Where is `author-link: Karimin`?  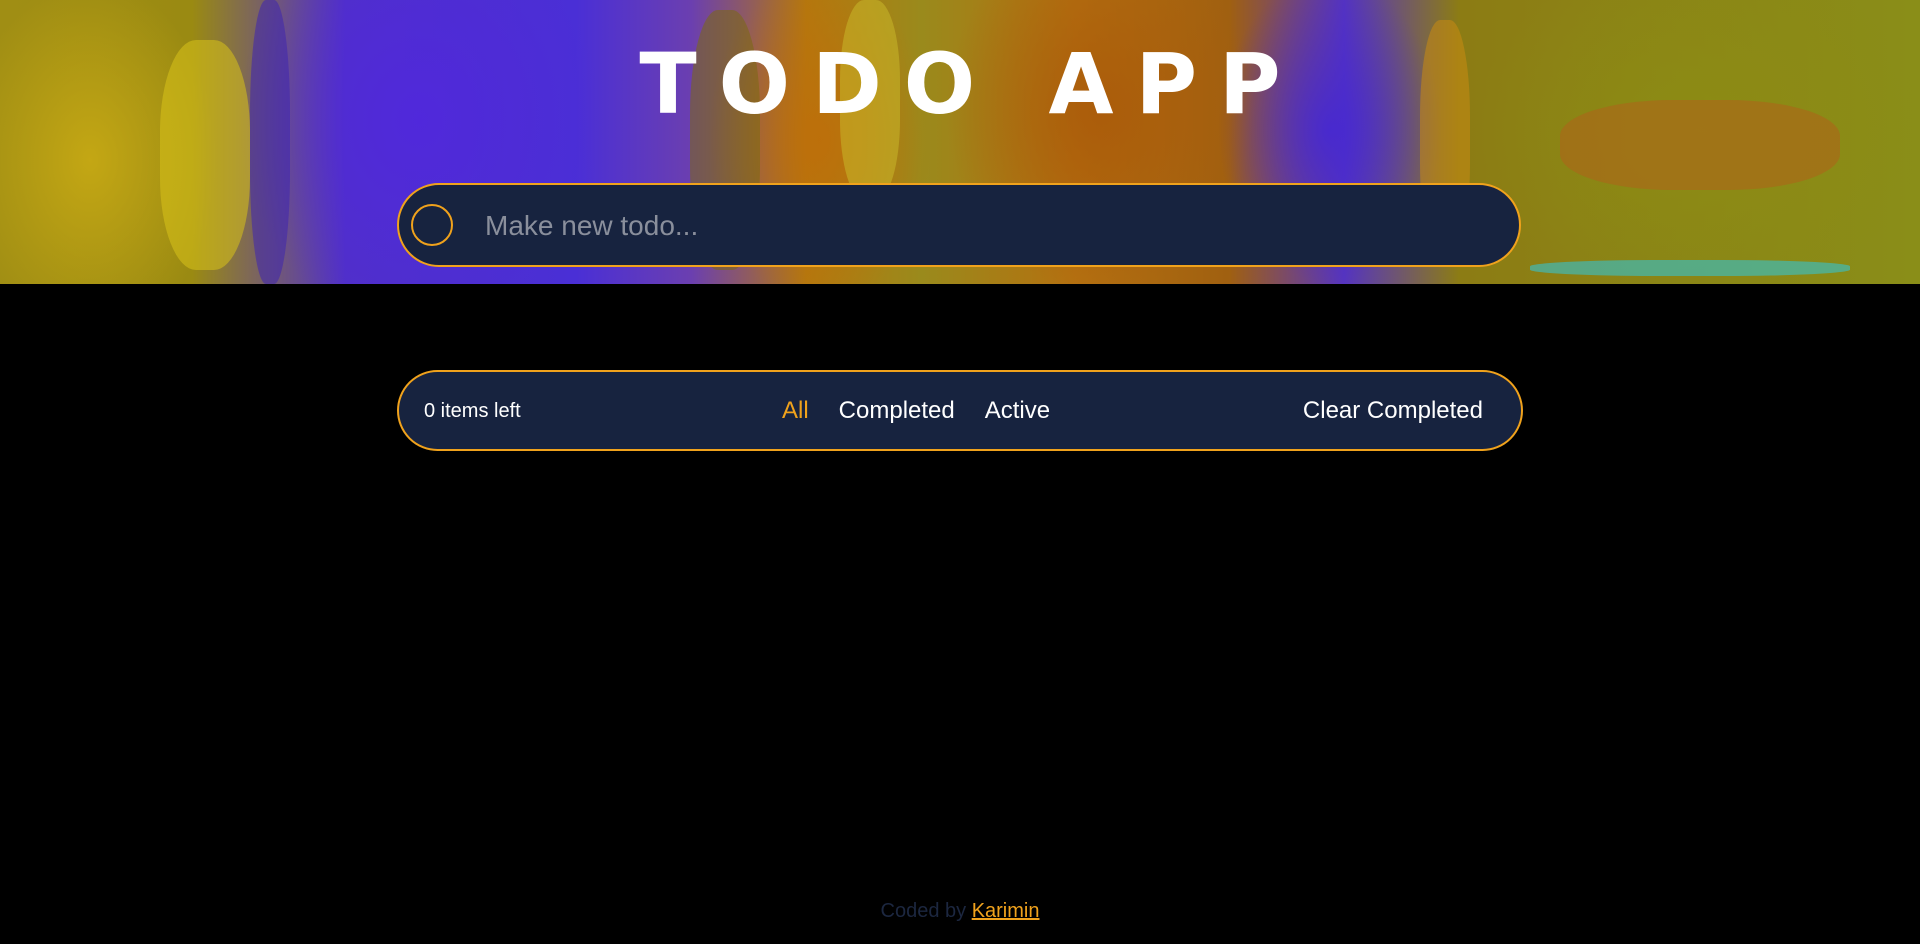 author-link: Karimin is located at coordinates (1006, 911).